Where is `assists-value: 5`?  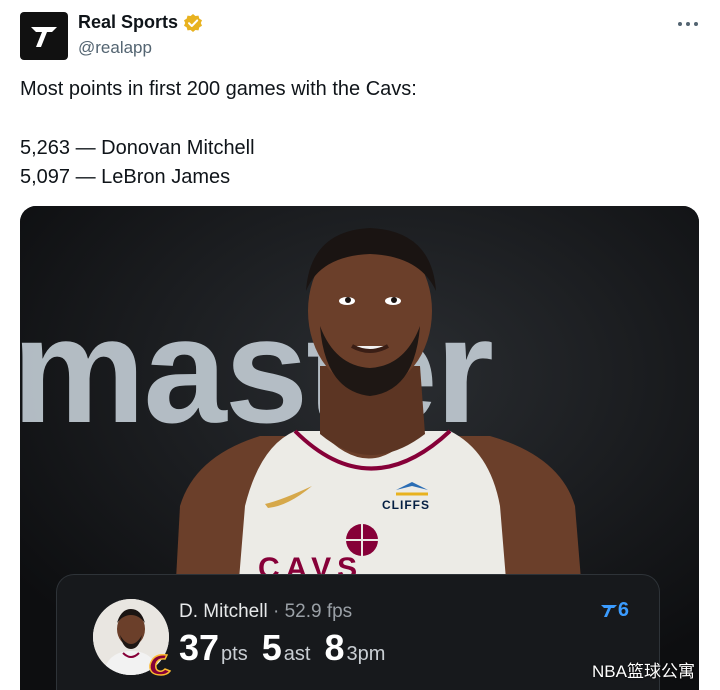 assists-value: 5 is located at coordinates (271, 647).